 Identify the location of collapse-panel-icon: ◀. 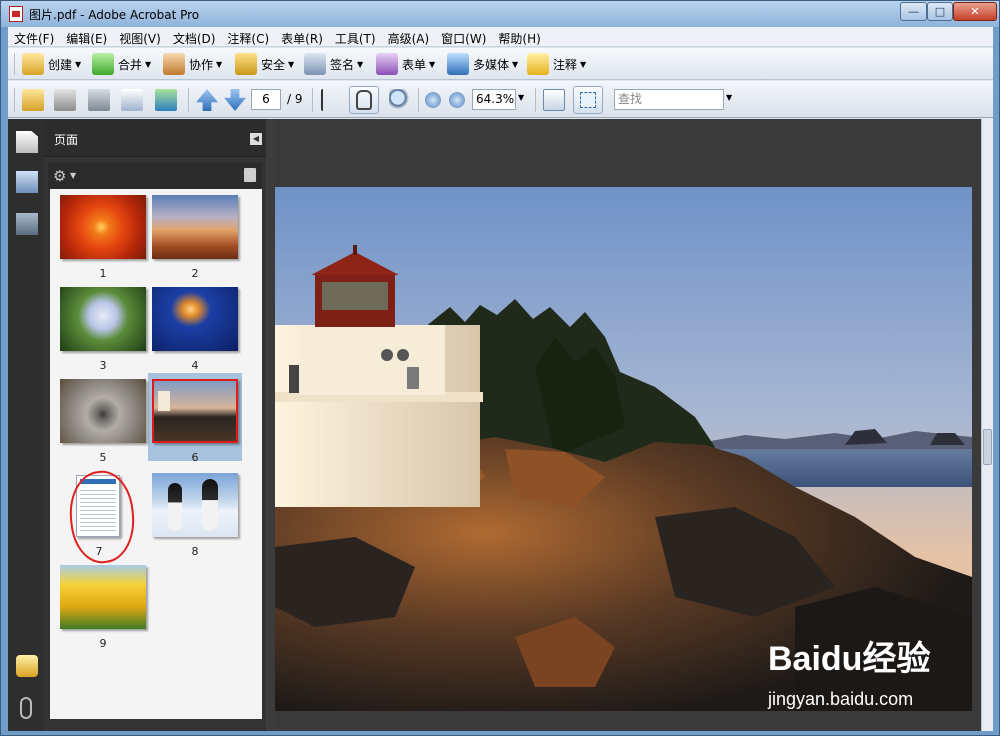
(256, 139).